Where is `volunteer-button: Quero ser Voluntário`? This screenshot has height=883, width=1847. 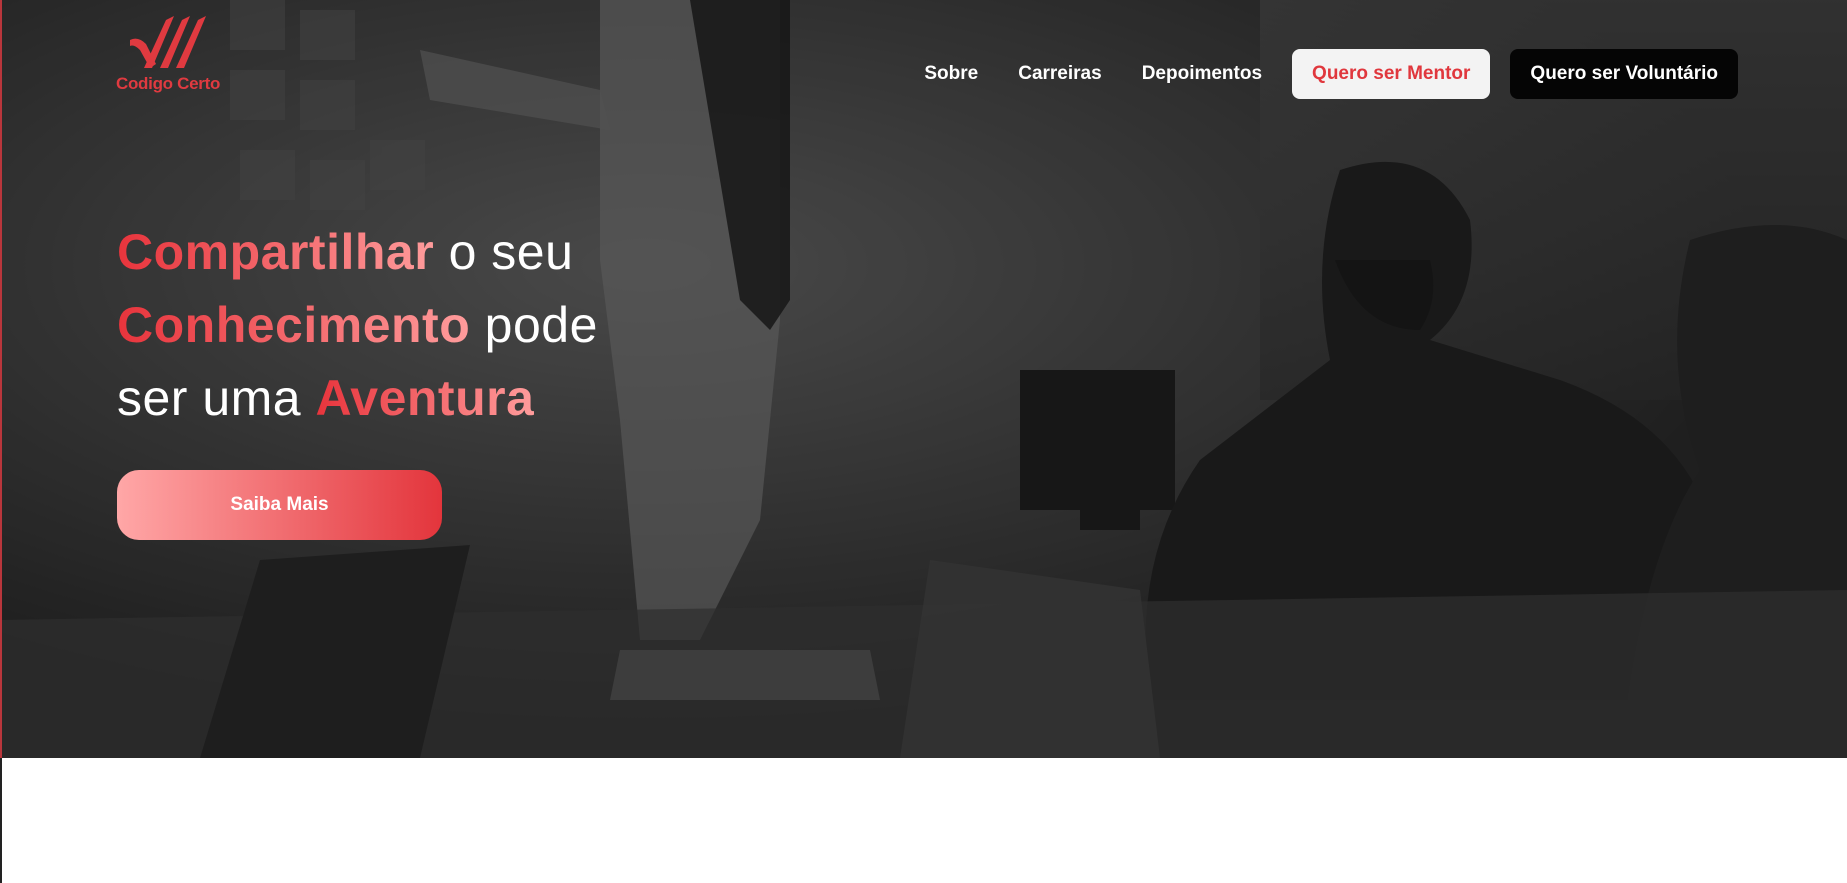
volunteer-button: Quero ser Voluntário is located at coordinates (1624, 74).